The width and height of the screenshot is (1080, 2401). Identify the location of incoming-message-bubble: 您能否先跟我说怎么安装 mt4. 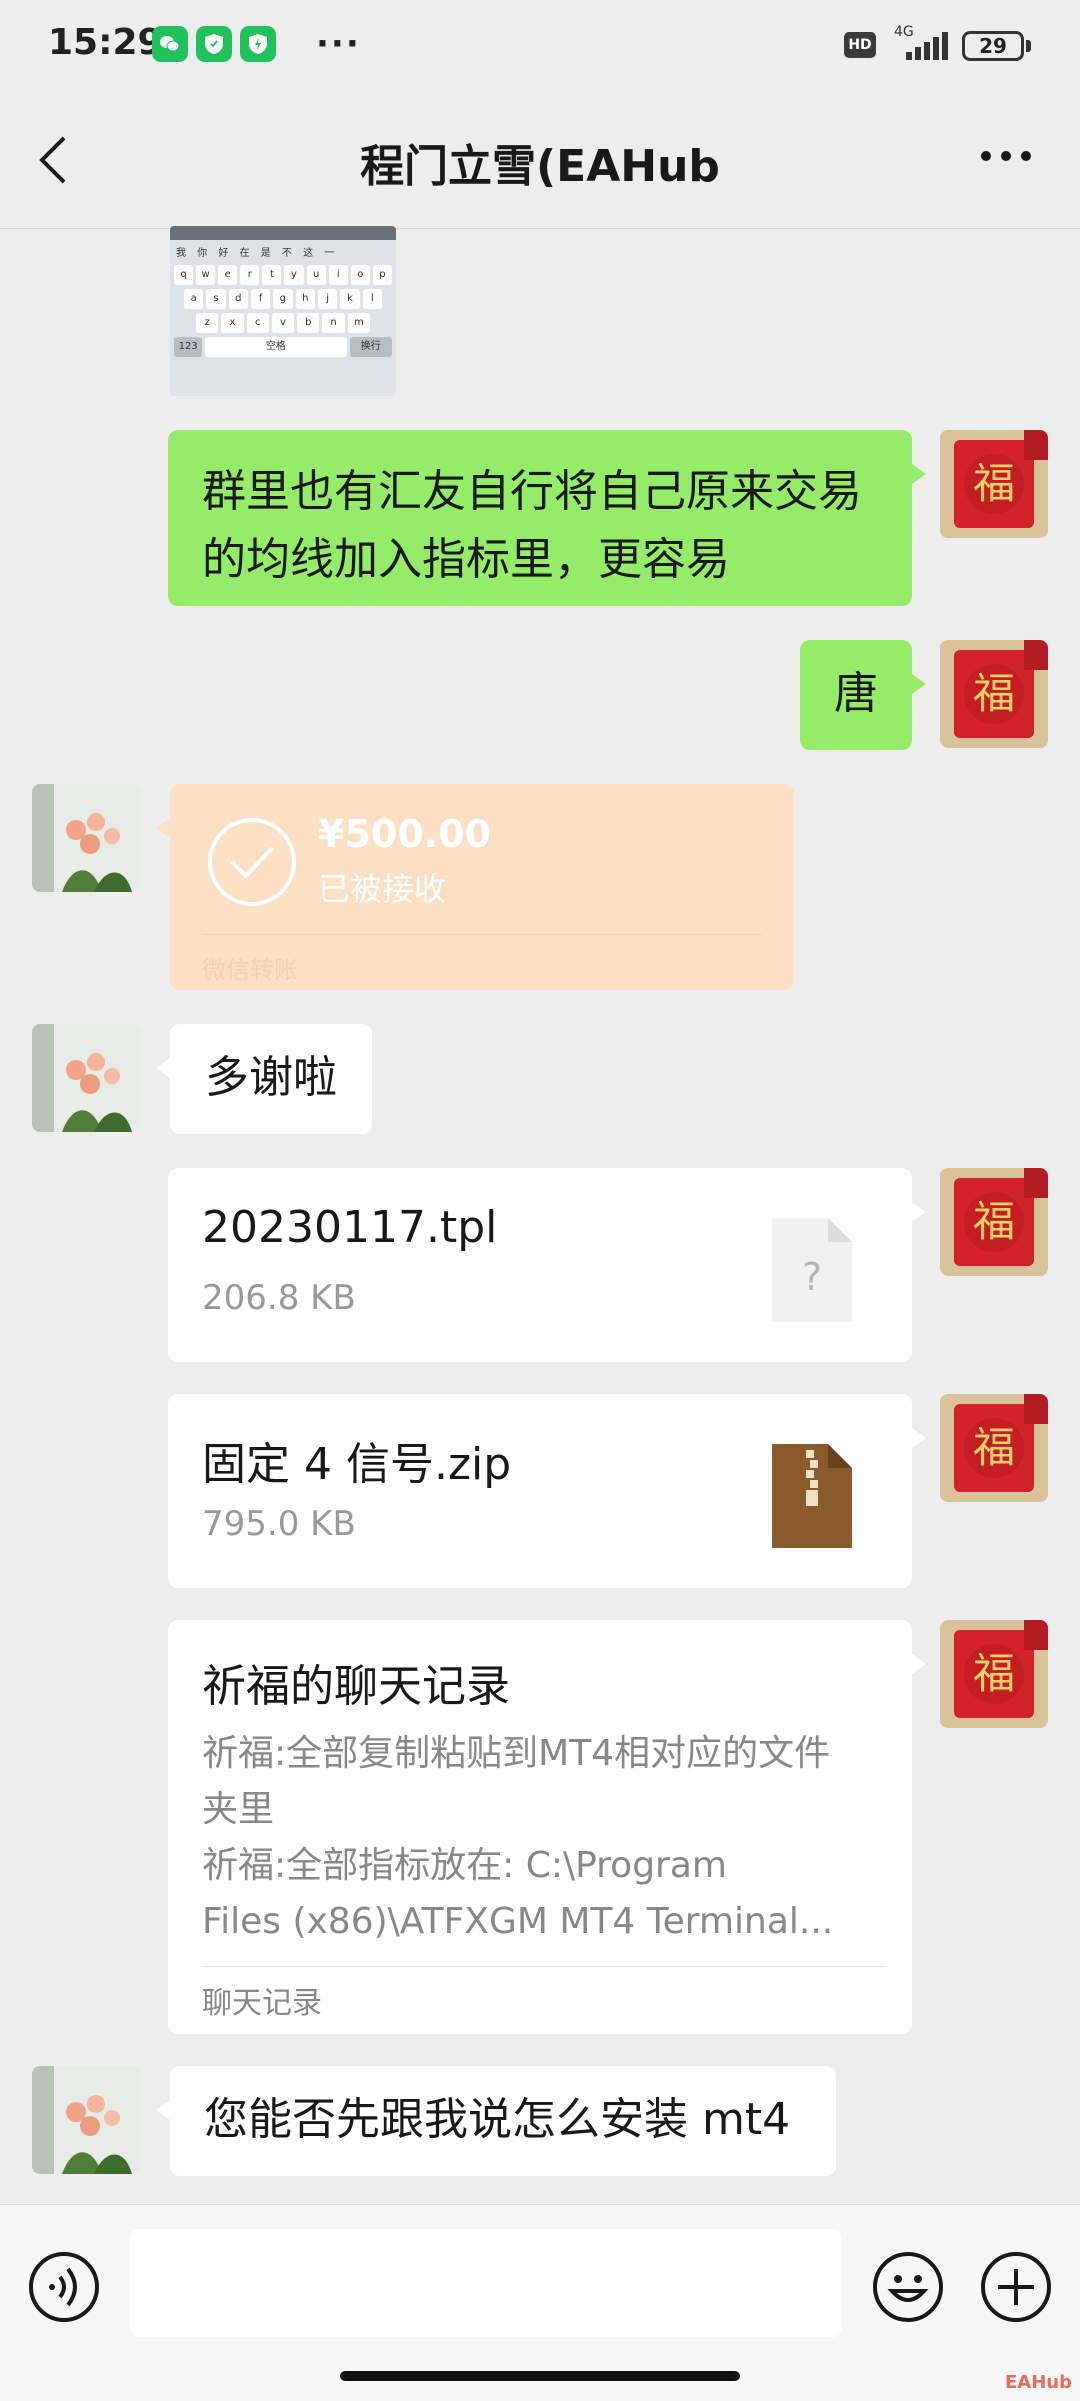
(496, 2121).